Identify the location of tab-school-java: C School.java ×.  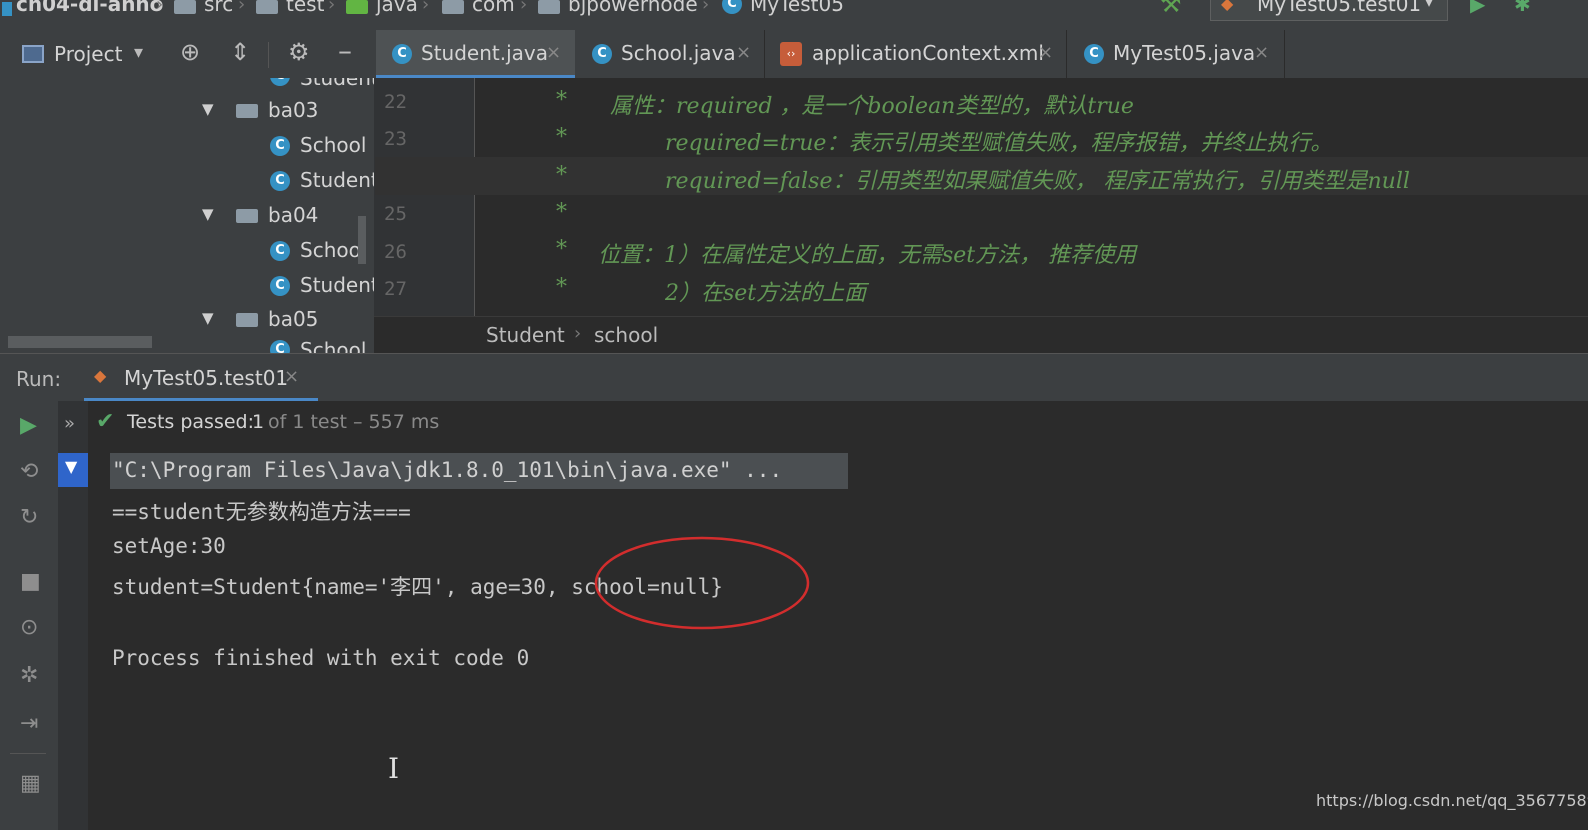
(670, 54).